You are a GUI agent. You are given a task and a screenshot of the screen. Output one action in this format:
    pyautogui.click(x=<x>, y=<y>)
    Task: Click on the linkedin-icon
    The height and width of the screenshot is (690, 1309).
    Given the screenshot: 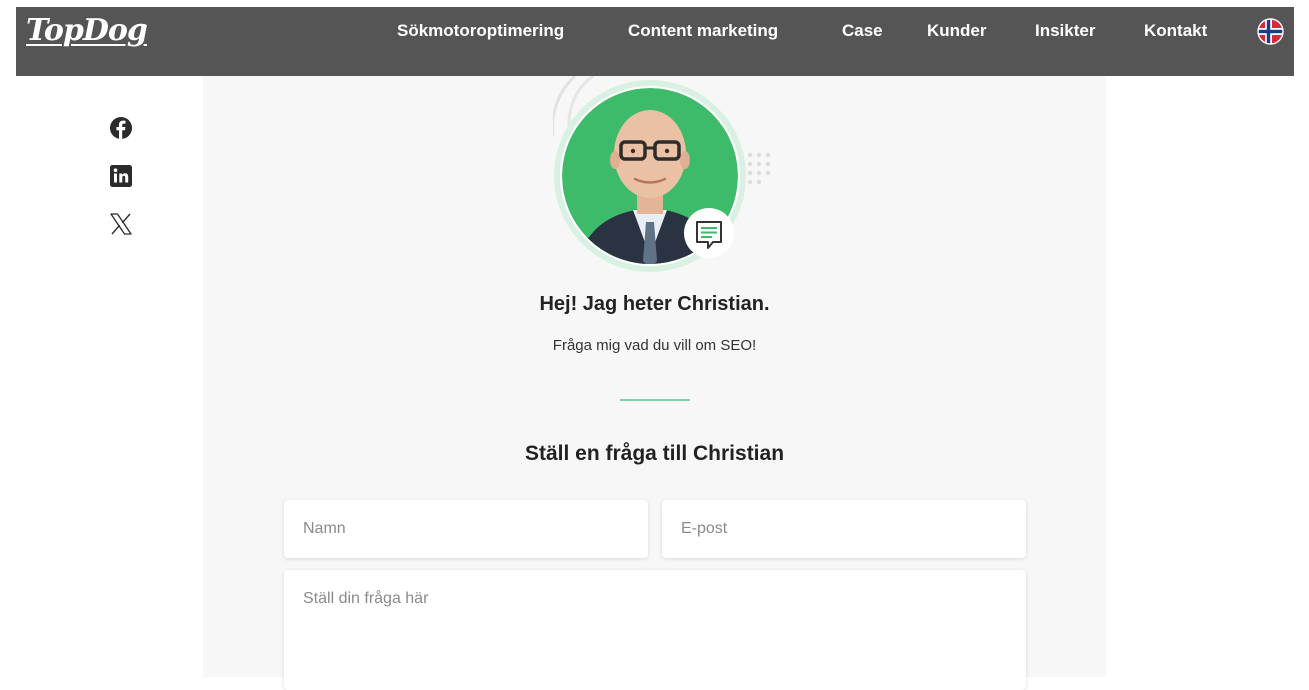 What is the action you would take?
    pyautogui.click(x=121, y=176)
    